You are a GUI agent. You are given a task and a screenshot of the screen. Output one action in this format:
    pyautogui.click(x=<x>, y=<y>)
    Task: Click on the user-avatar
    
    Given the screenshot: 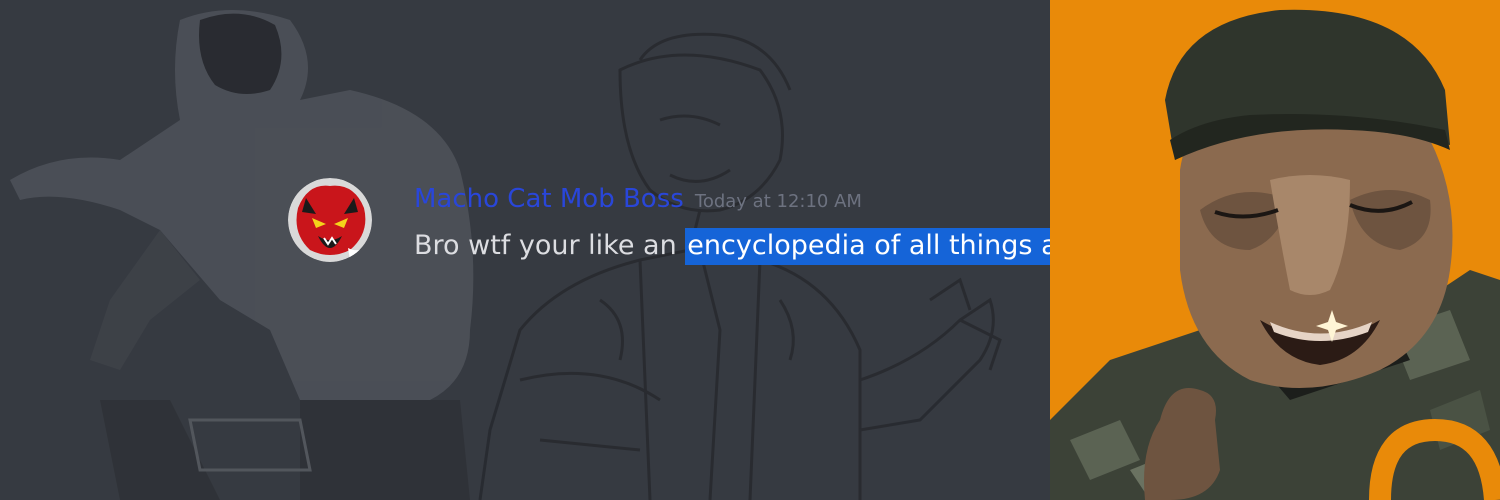 What is the action you would take?
    pyautogui.click(x=330, y=220)
    